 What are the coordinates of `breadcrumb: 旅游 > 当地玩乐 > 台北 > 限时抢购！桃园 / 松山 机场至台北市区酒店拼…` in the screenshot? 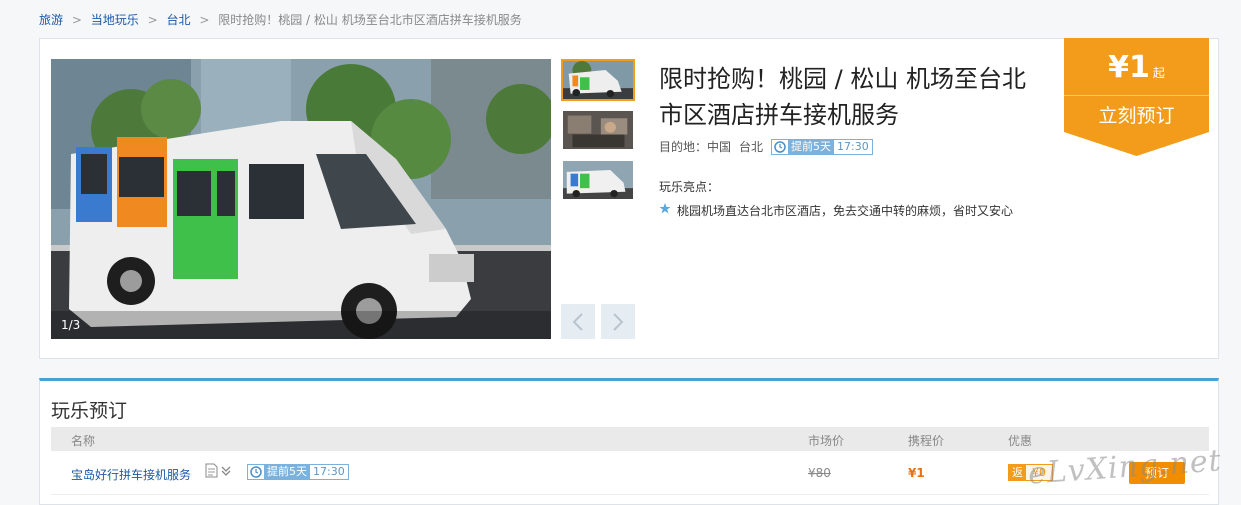 It's located at (280, 19).